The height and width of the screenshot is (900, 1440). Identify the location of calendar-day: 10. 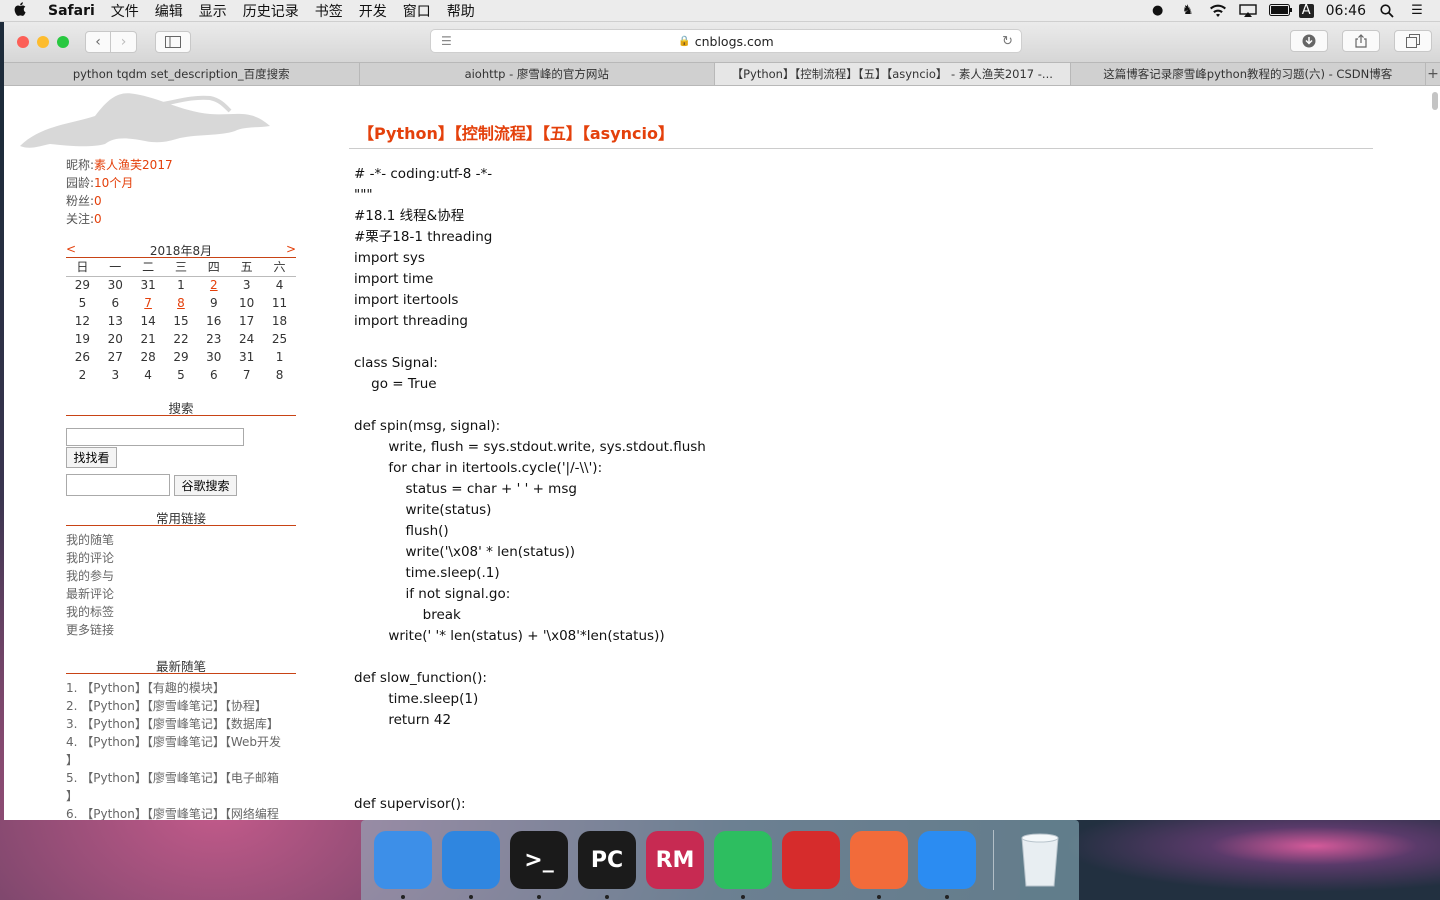
(247, 303).